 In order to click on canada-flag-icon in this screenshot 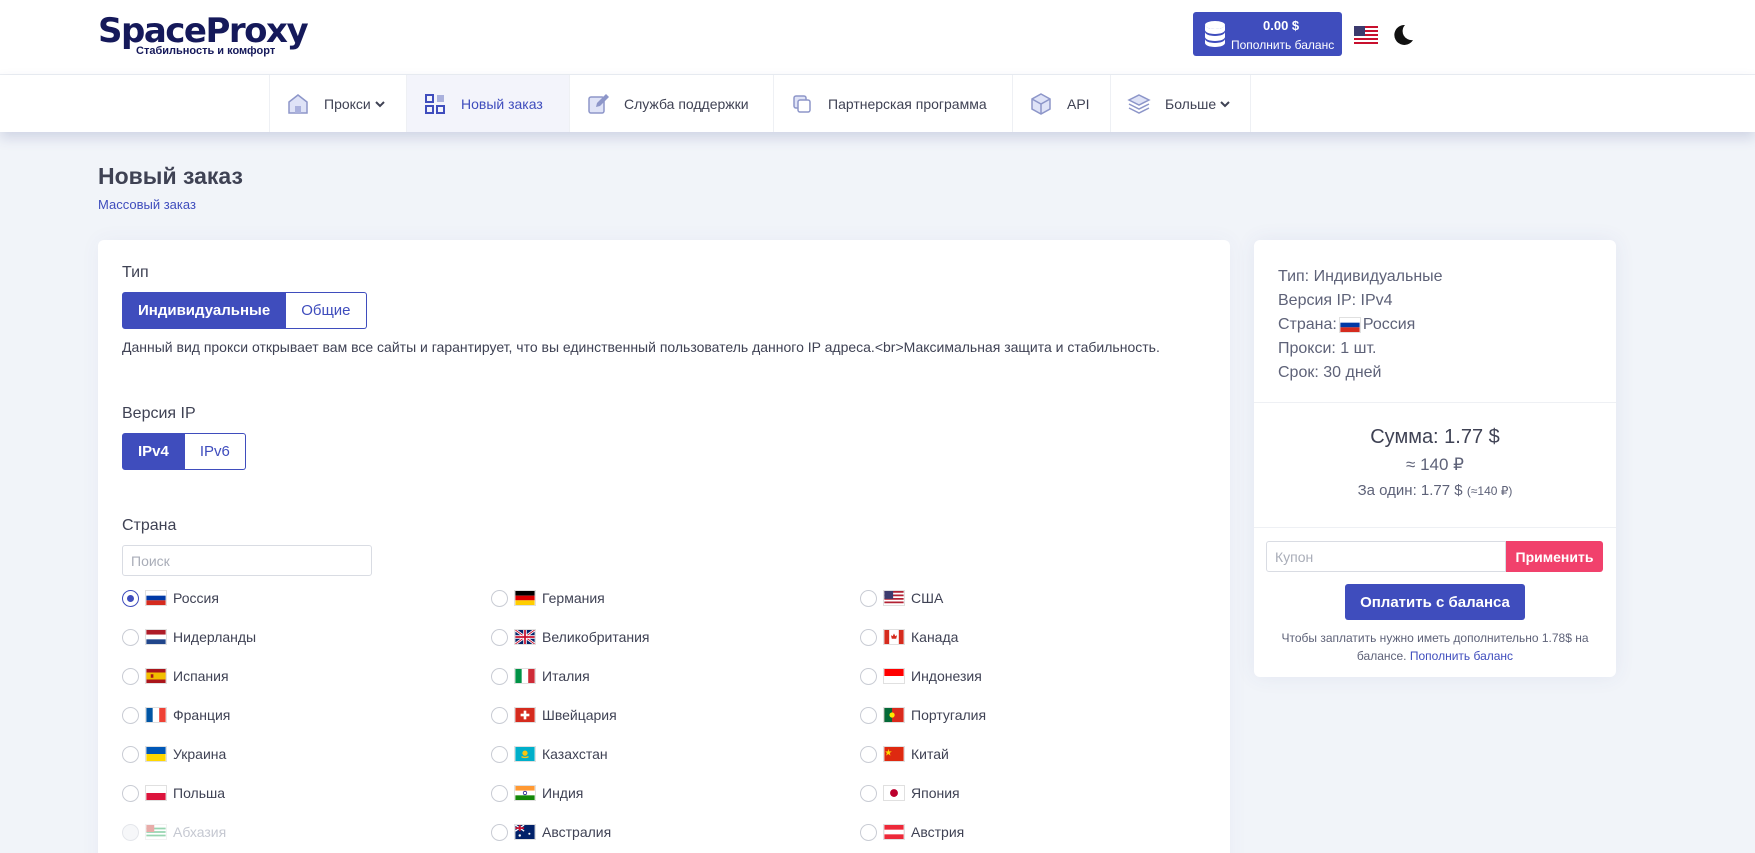, I will do `click(894, 637)`.